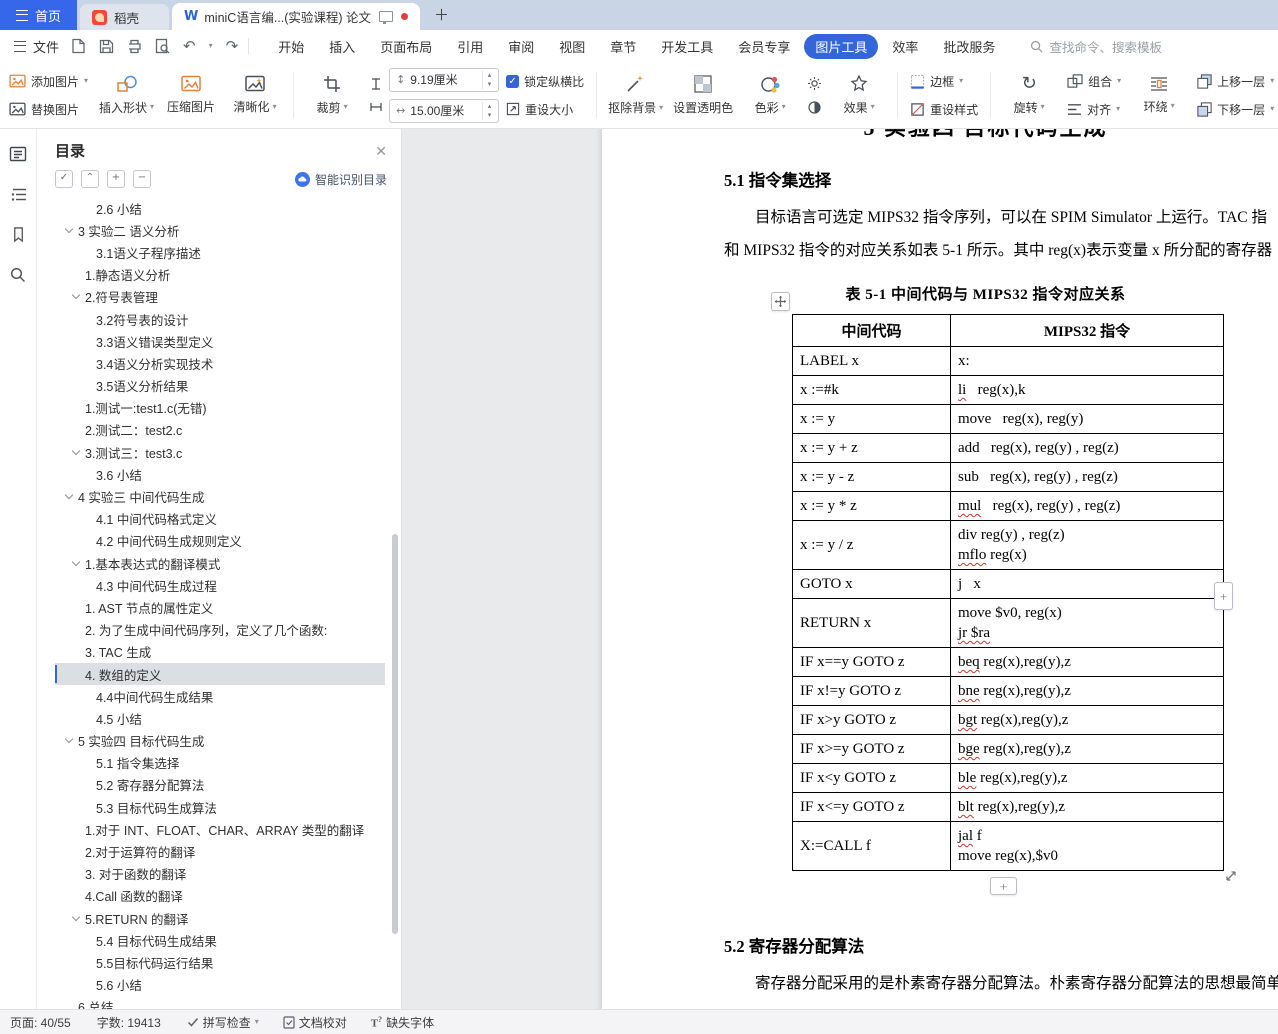  Describe the element at coordinates (770, 95) in the screenshot. I see `color-button: 色彩 ▾` at that location.